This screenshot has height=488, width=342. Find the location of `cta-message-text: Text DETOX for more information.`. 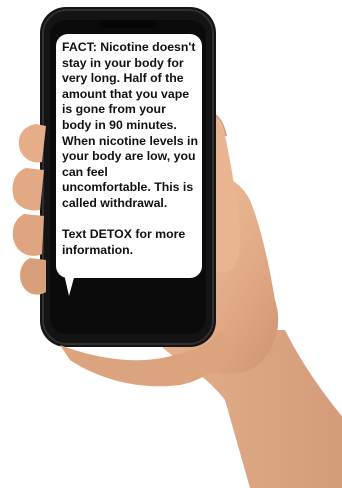

cta-message-text: Text DETOX for more information. is located at coordinates (124, 242).